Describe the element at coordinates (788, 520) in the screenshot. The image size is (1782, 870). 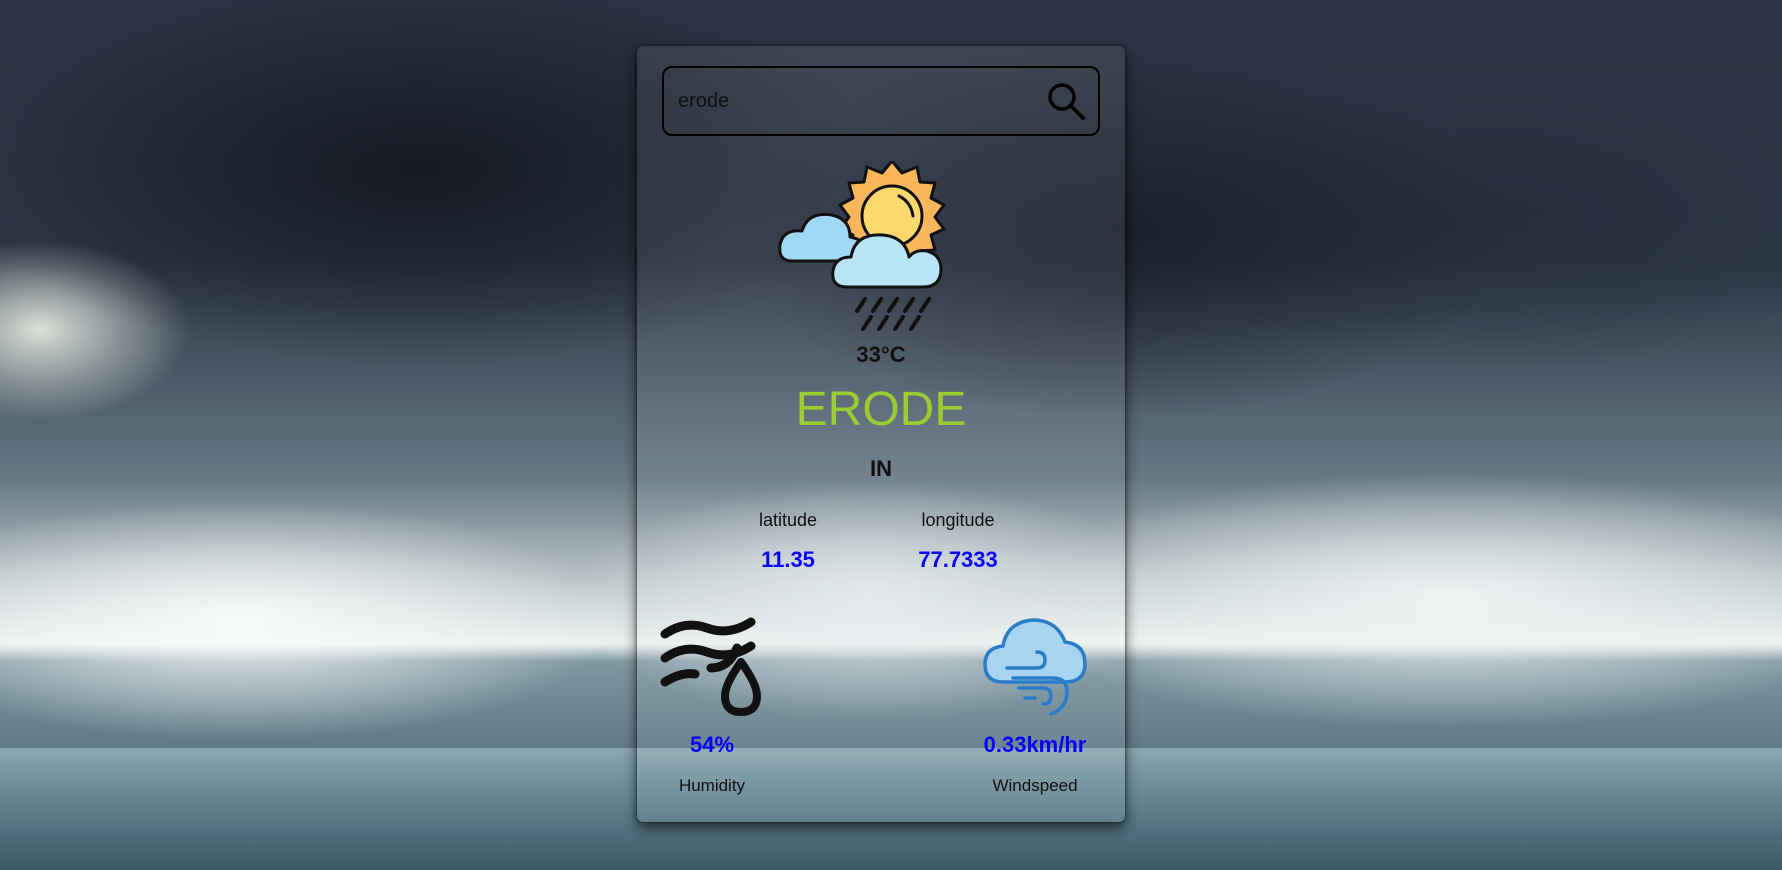
I see `latitude-label: latitude` at that location.